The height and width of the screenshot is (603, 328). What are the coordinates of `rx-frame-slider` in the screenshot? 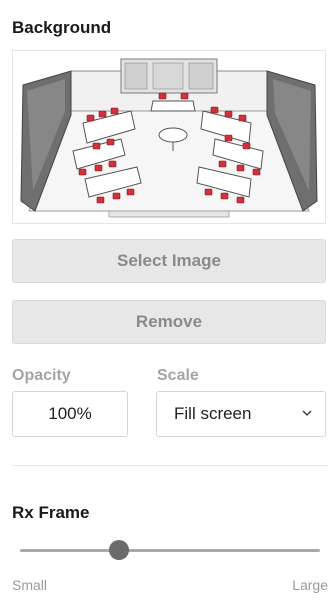 It's located at (170, 550).